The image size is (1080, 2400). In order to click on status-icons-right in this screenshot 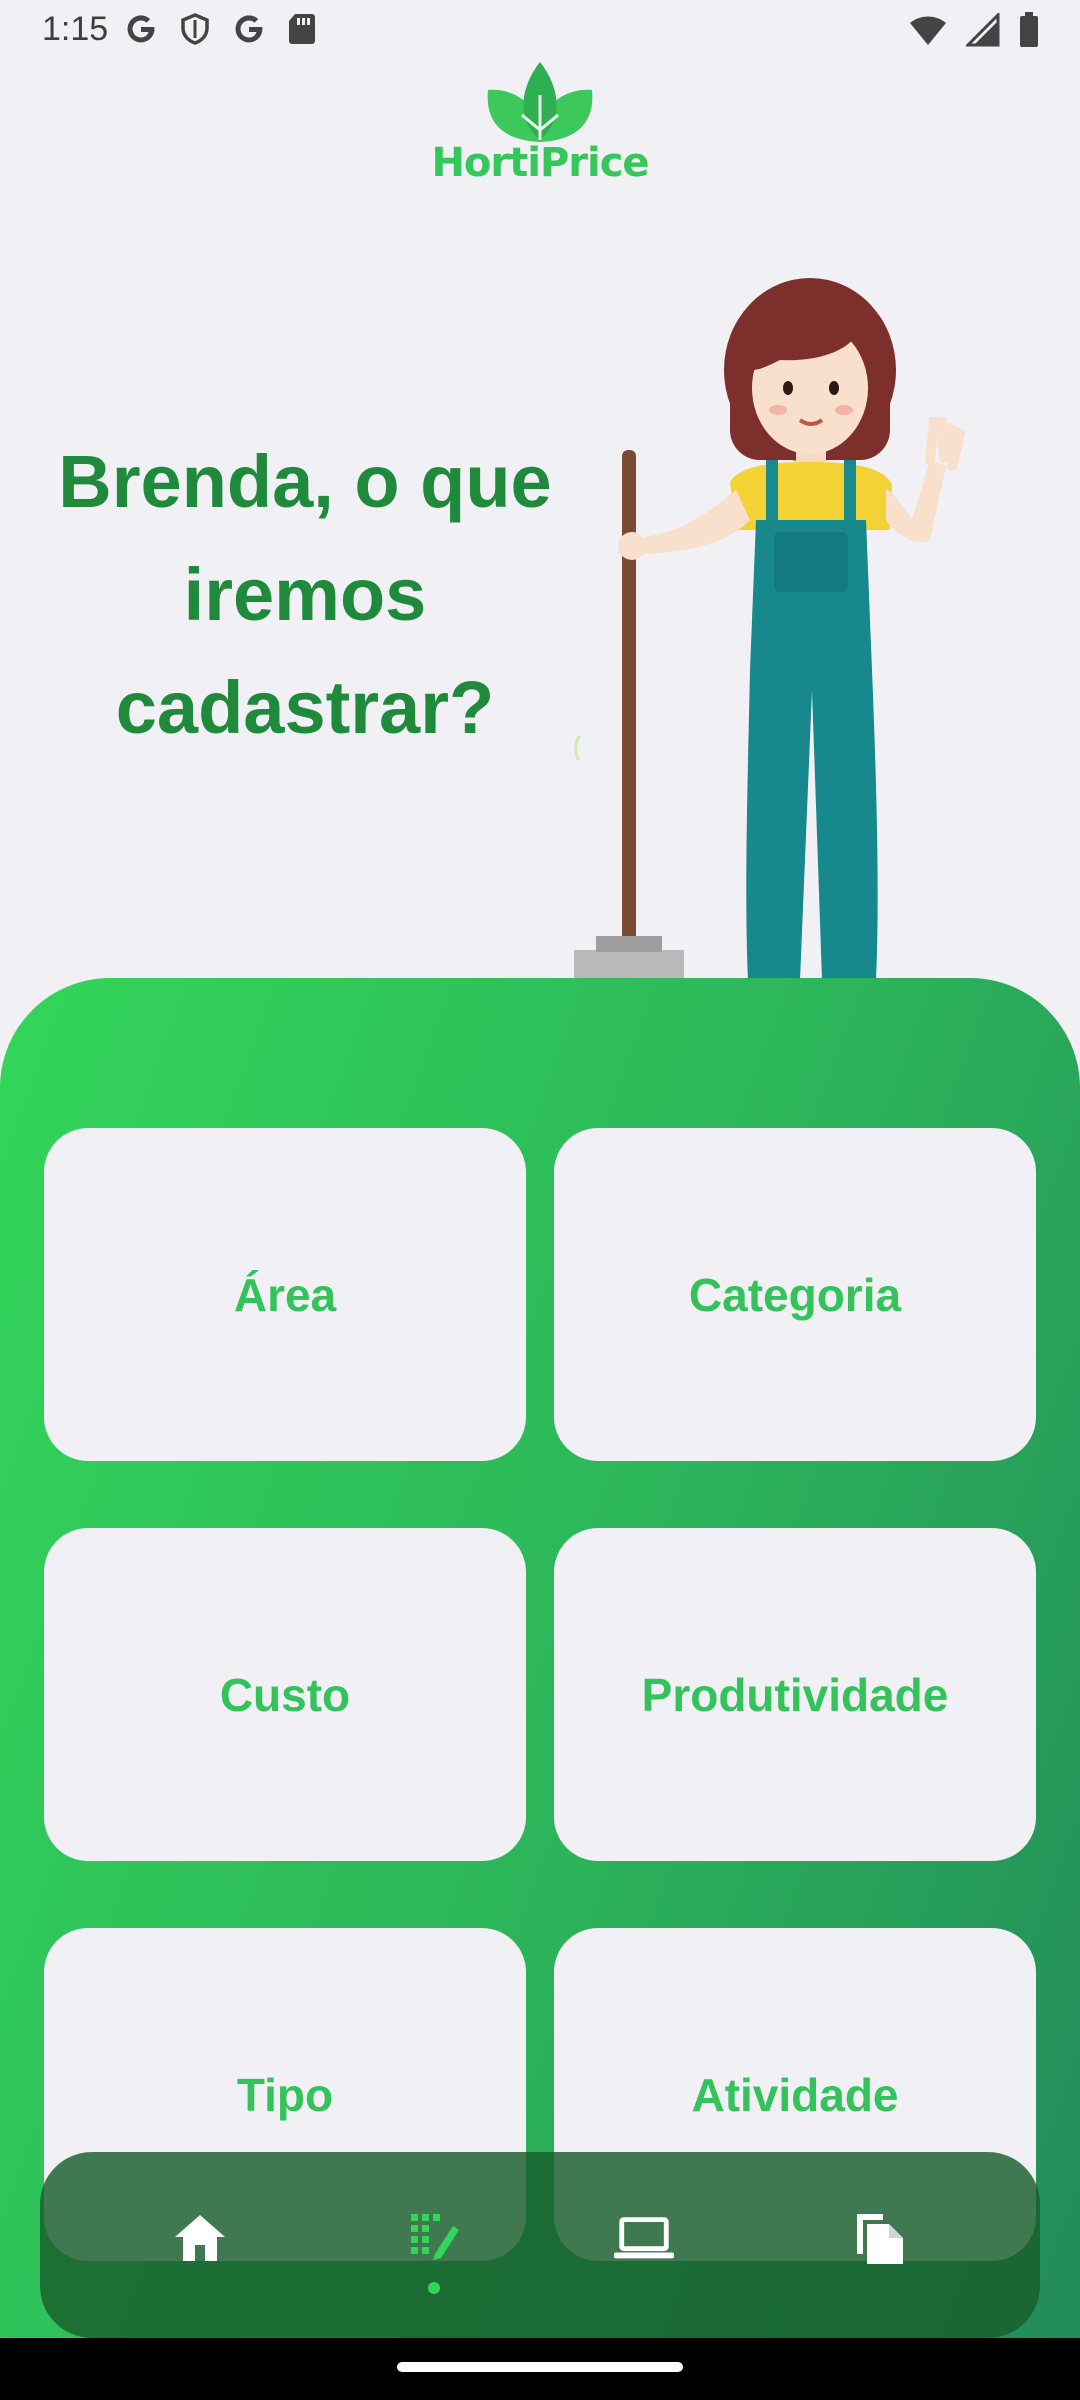, I will do `click(974, 30)`.